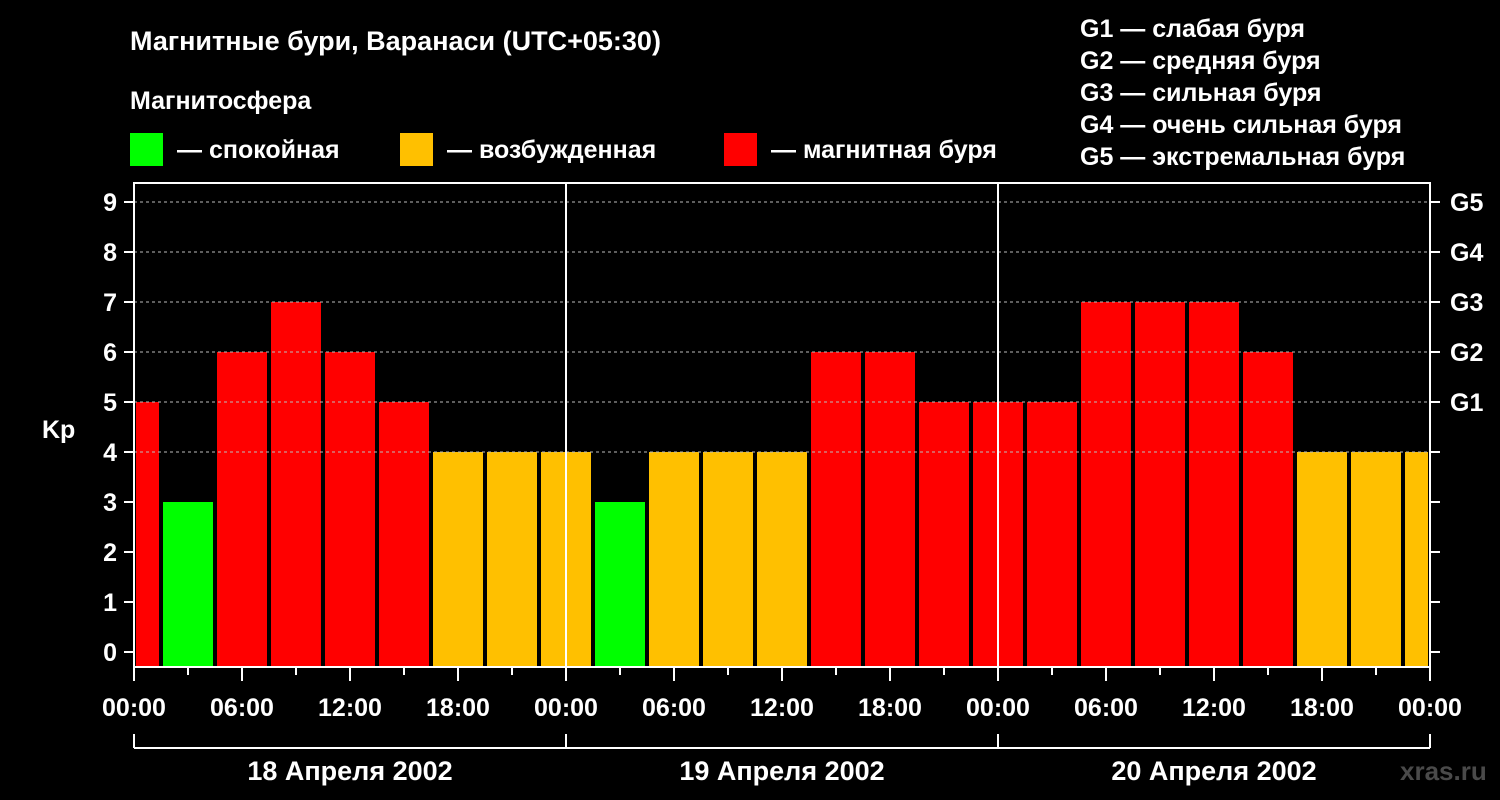 This screenshot has width=1500, height=800. I want to click on g-label-G4: G4, so click(1466, 253).